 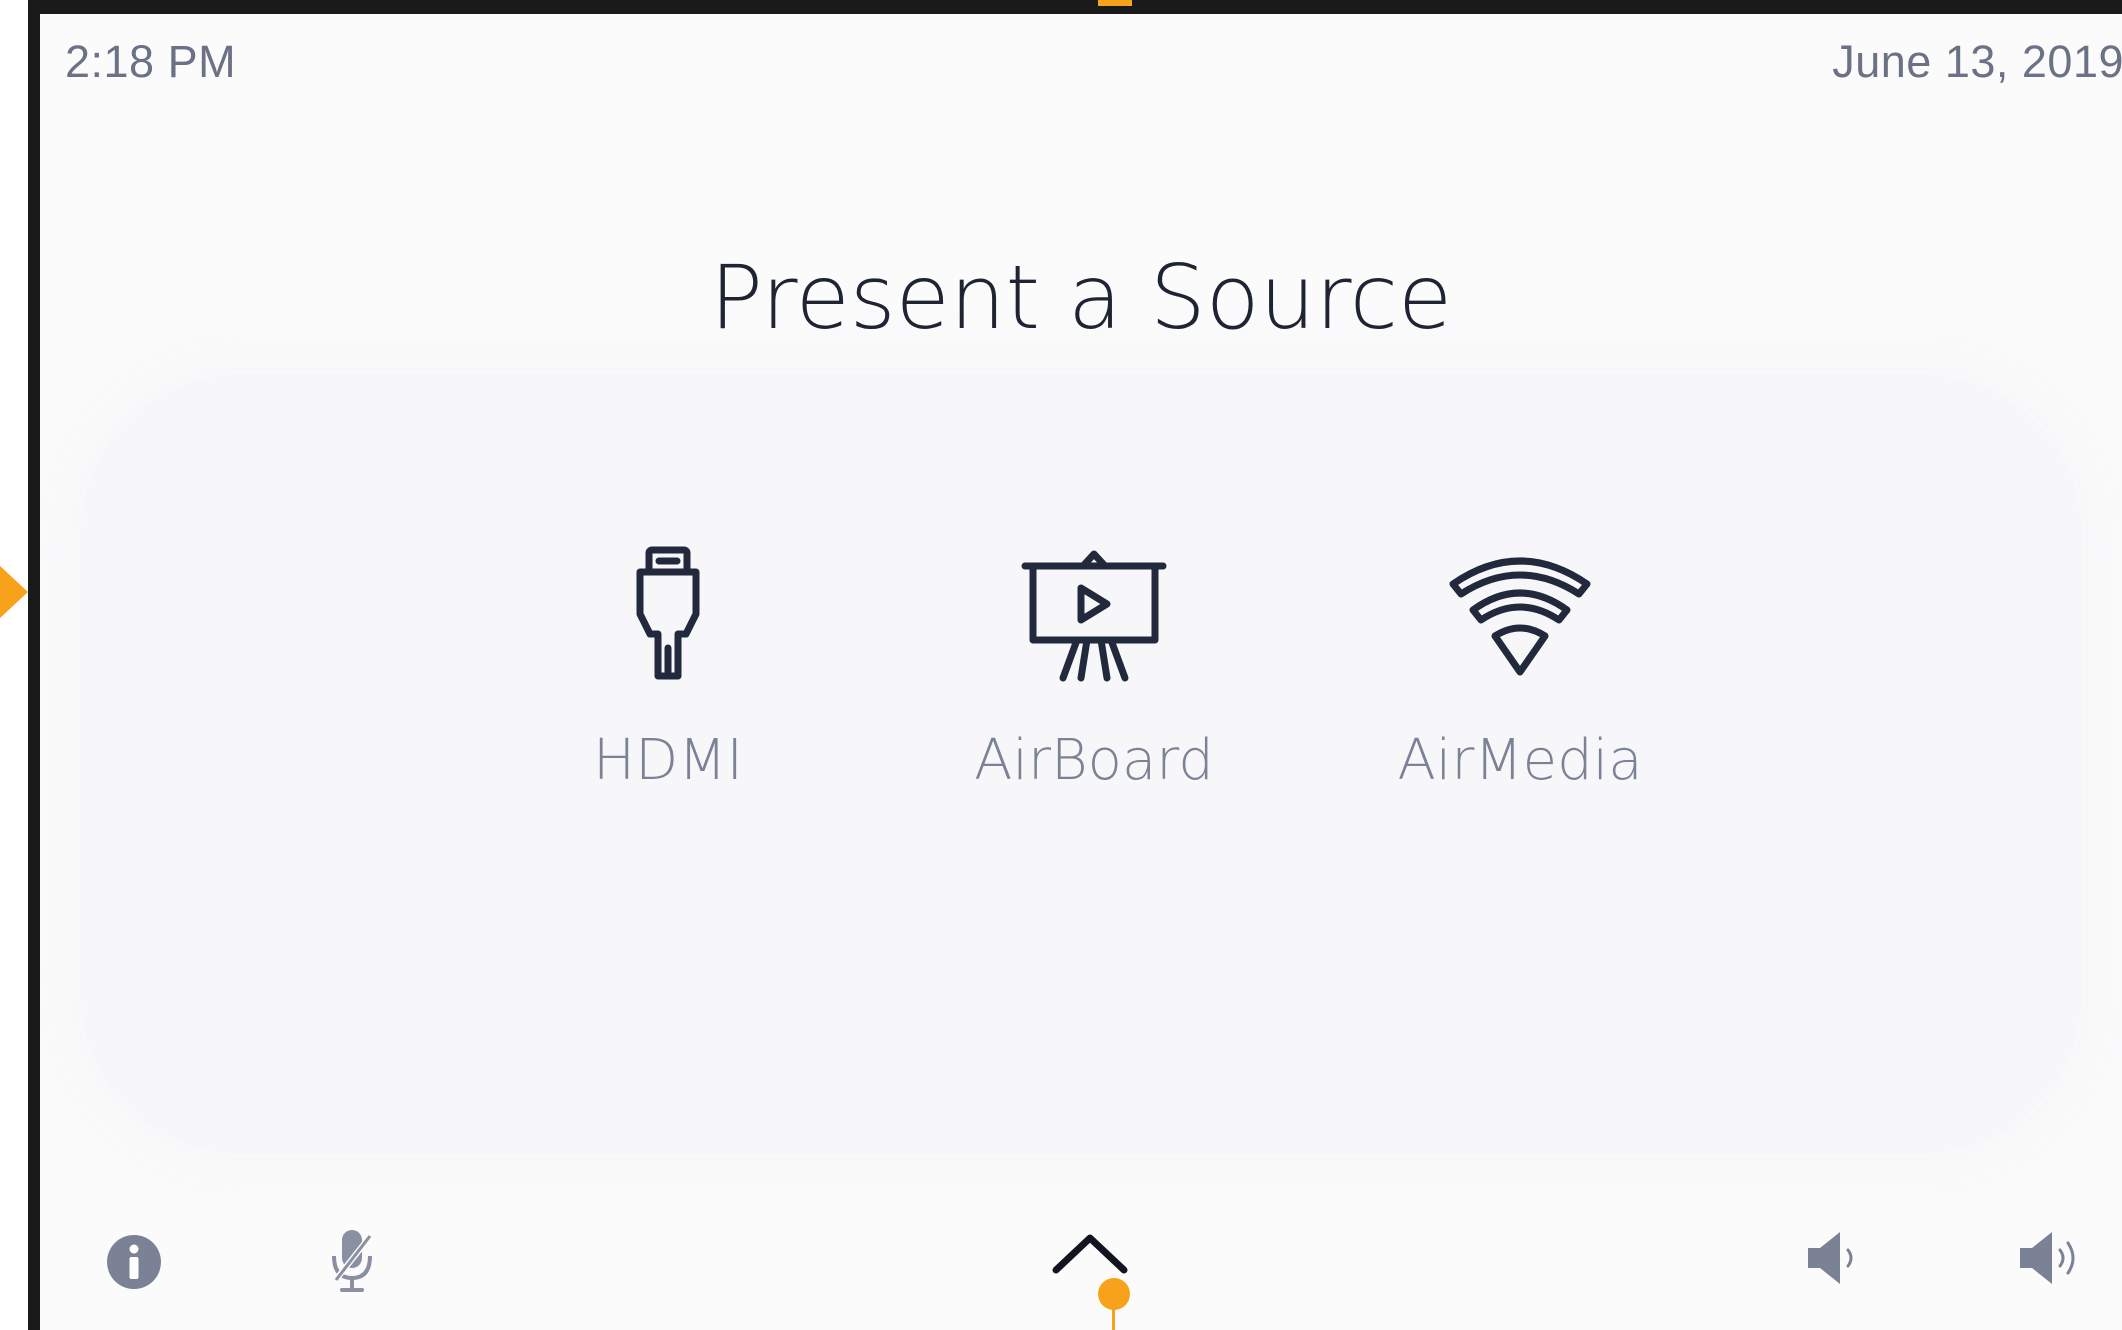 I want to click on annotation-marker-top, so click(x=1115, y=3).